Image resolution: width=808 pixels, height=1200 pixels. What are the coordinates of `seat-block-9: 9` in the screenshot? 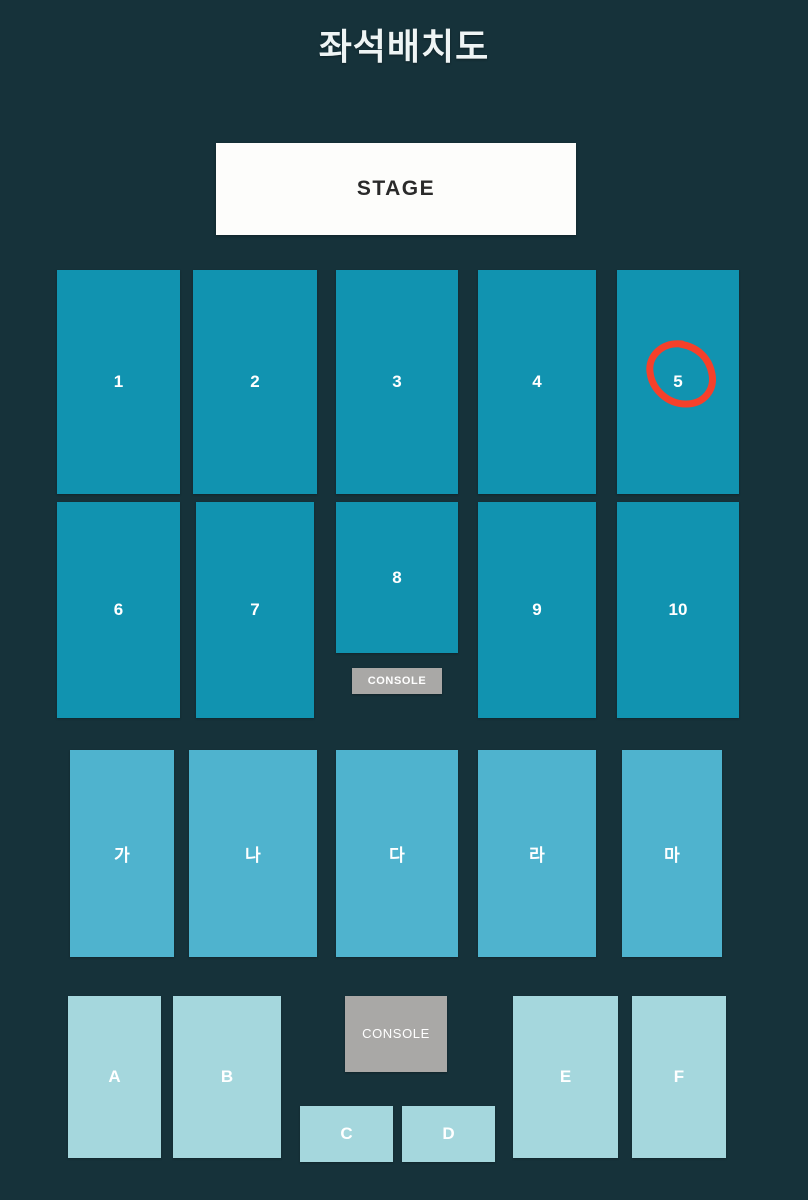 It's located at (537, 610).